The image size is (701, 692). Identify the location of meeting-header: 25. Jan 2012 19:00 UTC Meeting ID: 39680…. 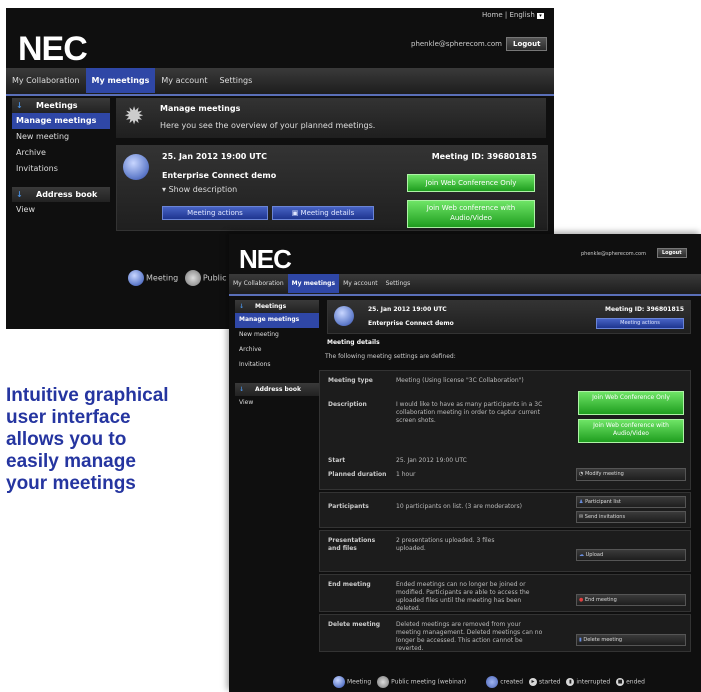
(509, 317).